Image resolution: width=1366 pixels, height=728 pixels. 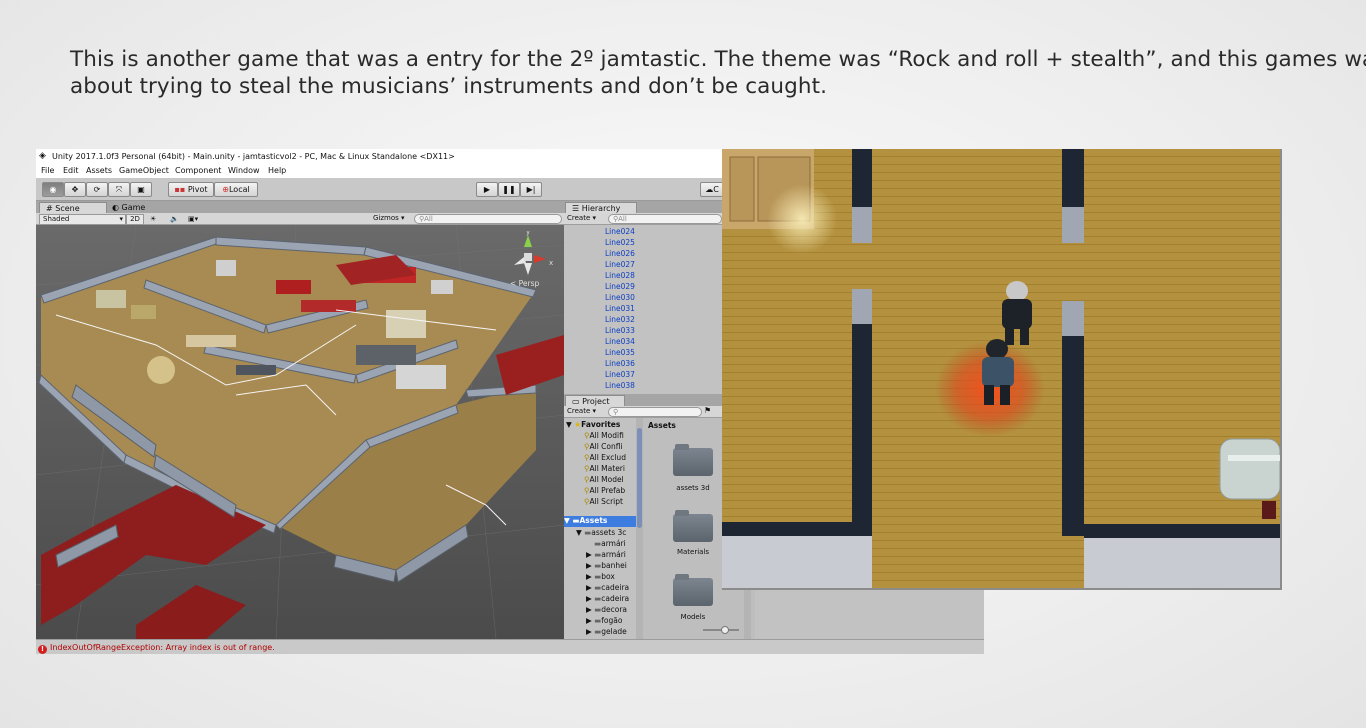 I want to click on favorite-item: ⚲All Prefab, so click(x=604, y=490).